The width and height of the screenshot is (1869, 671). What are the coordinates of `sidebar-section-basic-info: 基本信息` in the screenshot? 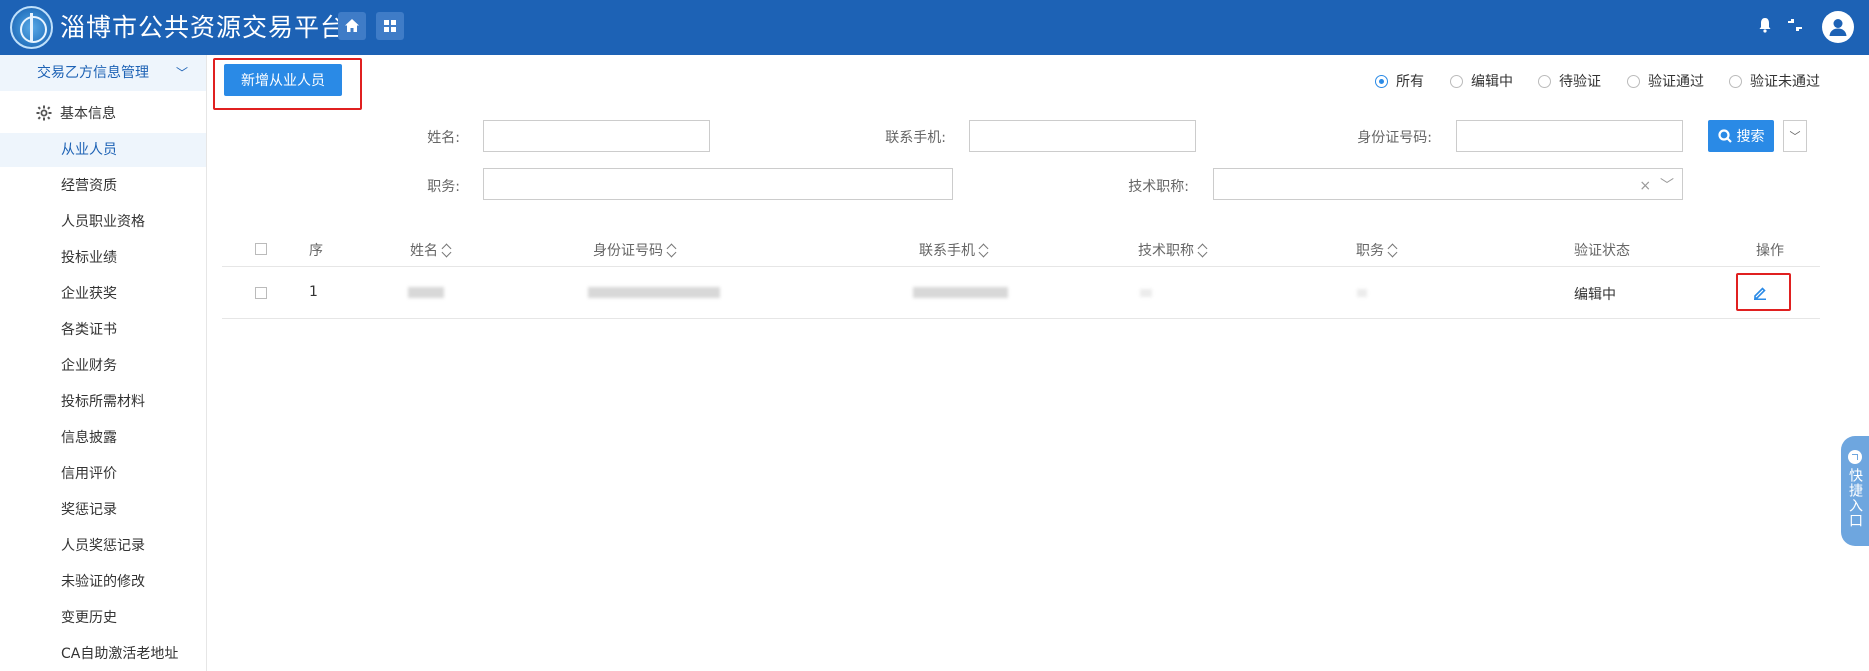 It's located at (76, 113).